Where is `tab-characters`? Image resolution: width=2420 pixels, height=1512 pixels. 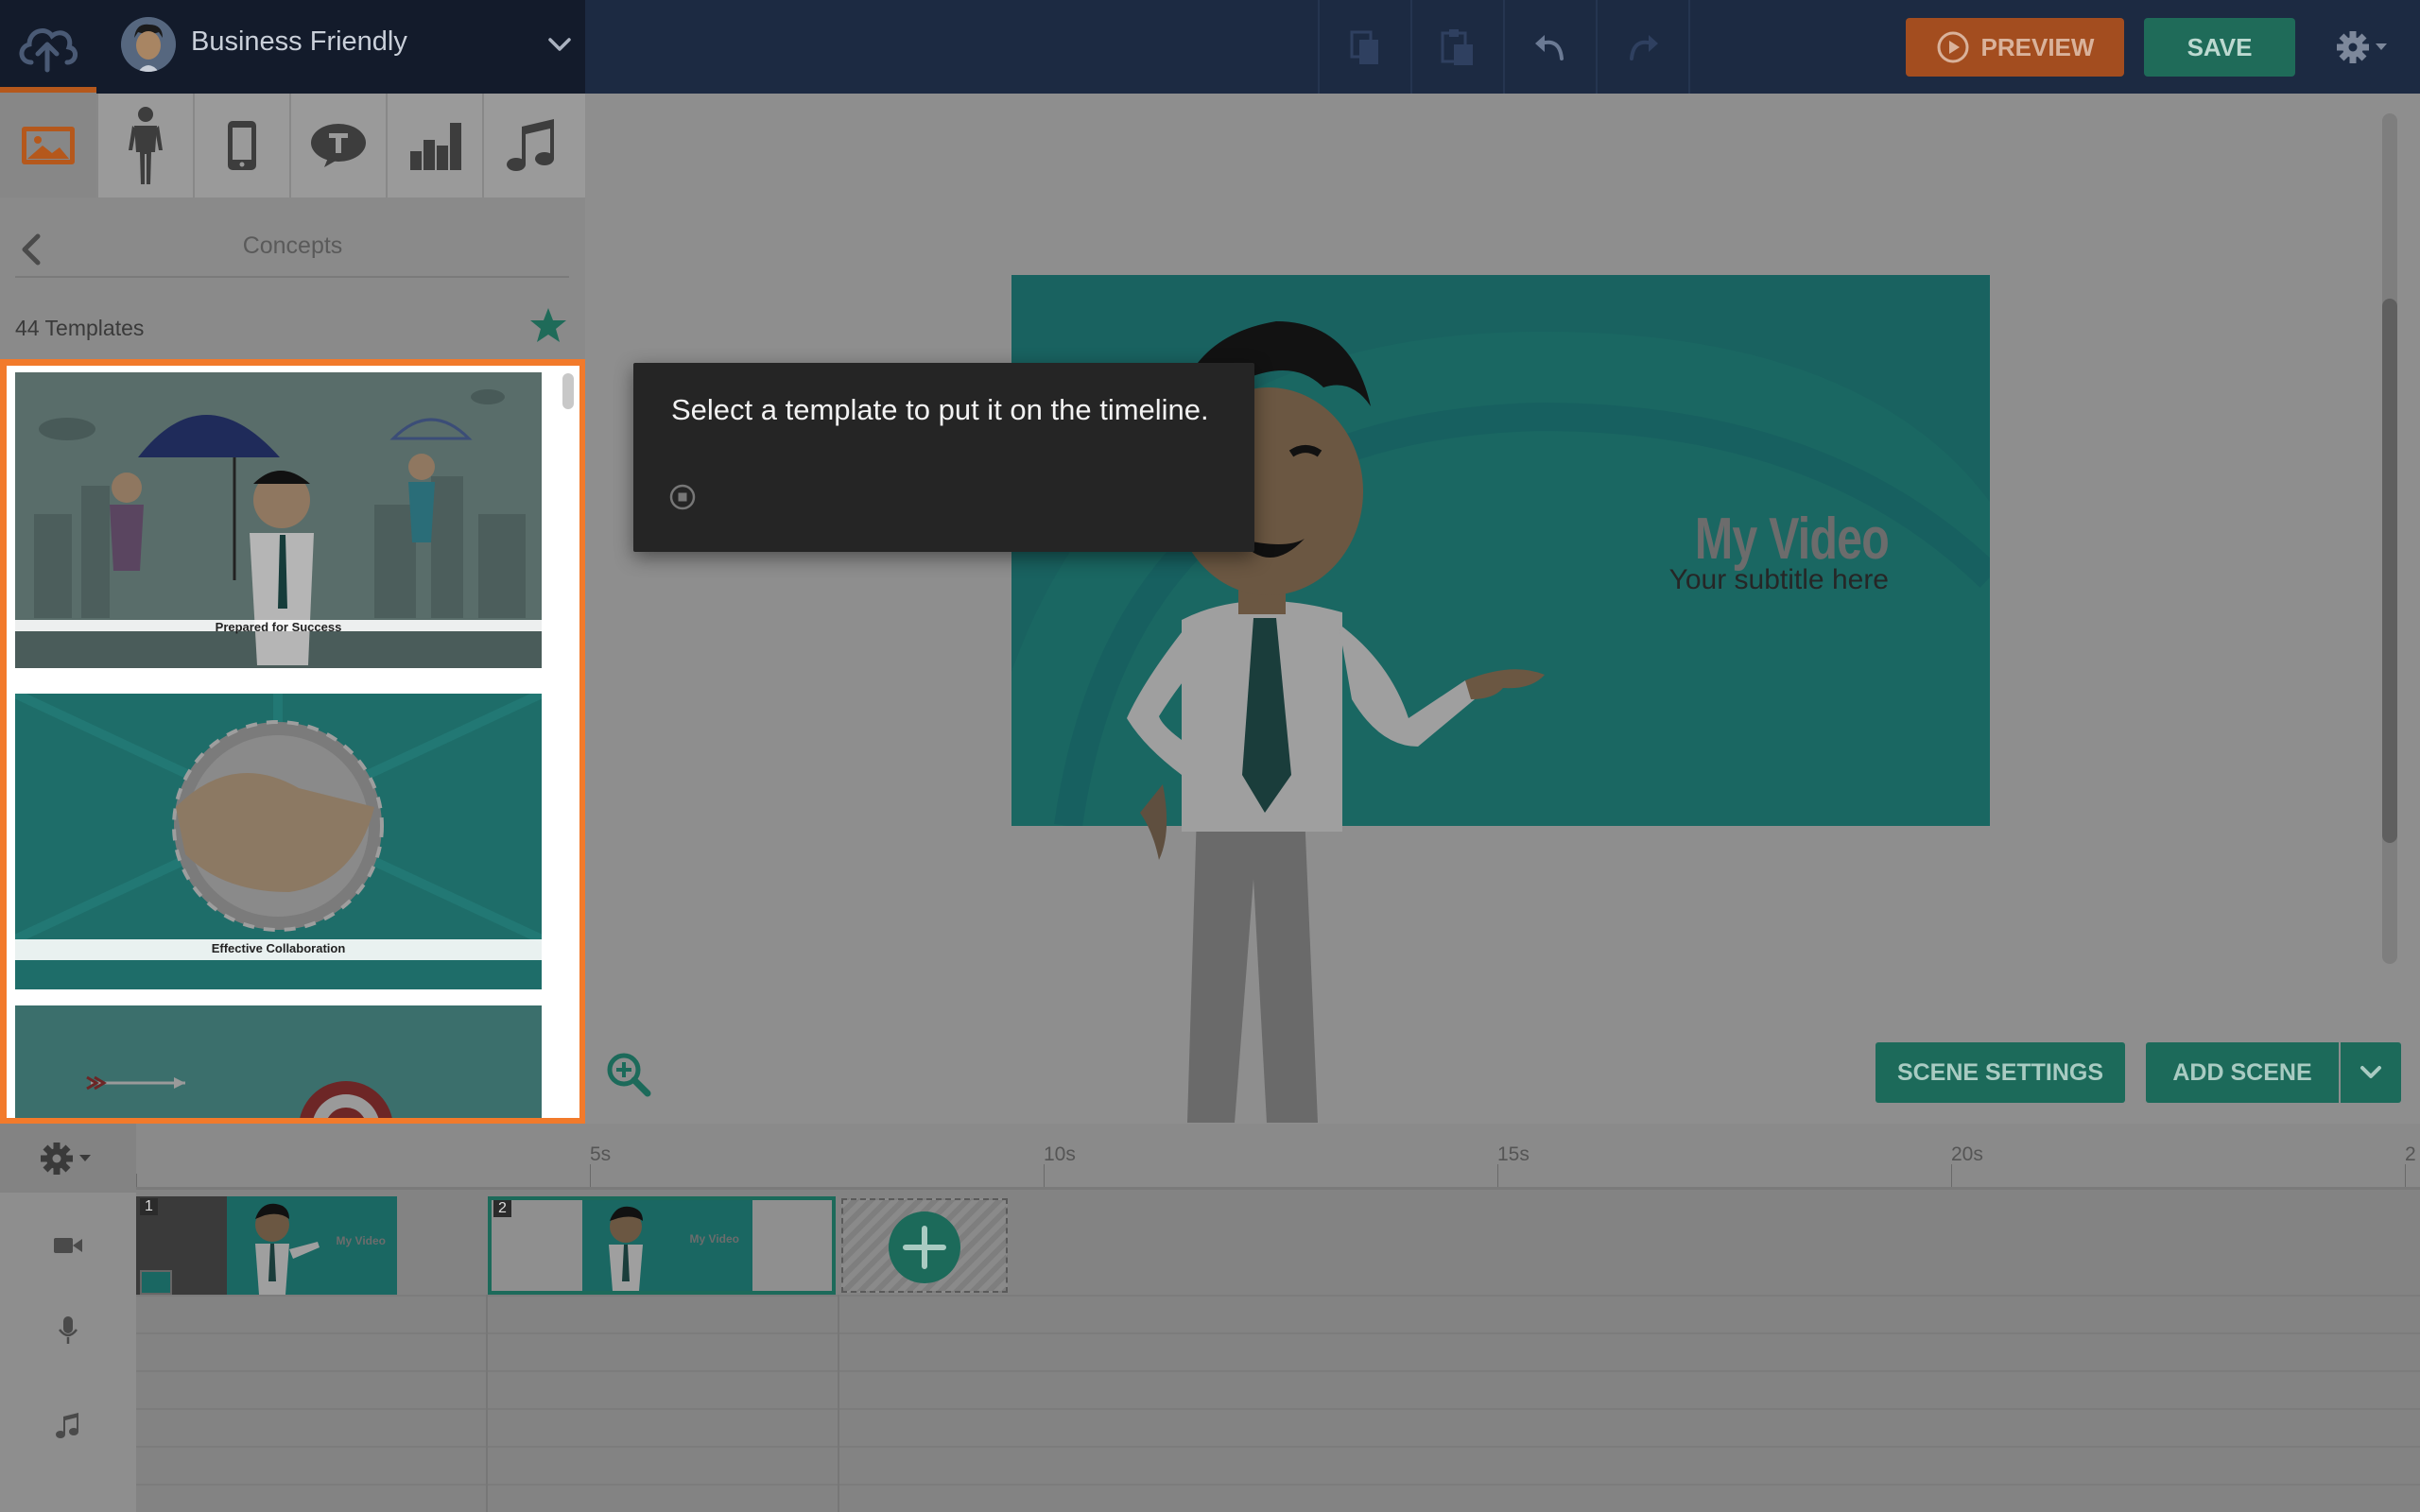 tab-characters is located at coordinates (145, 146).